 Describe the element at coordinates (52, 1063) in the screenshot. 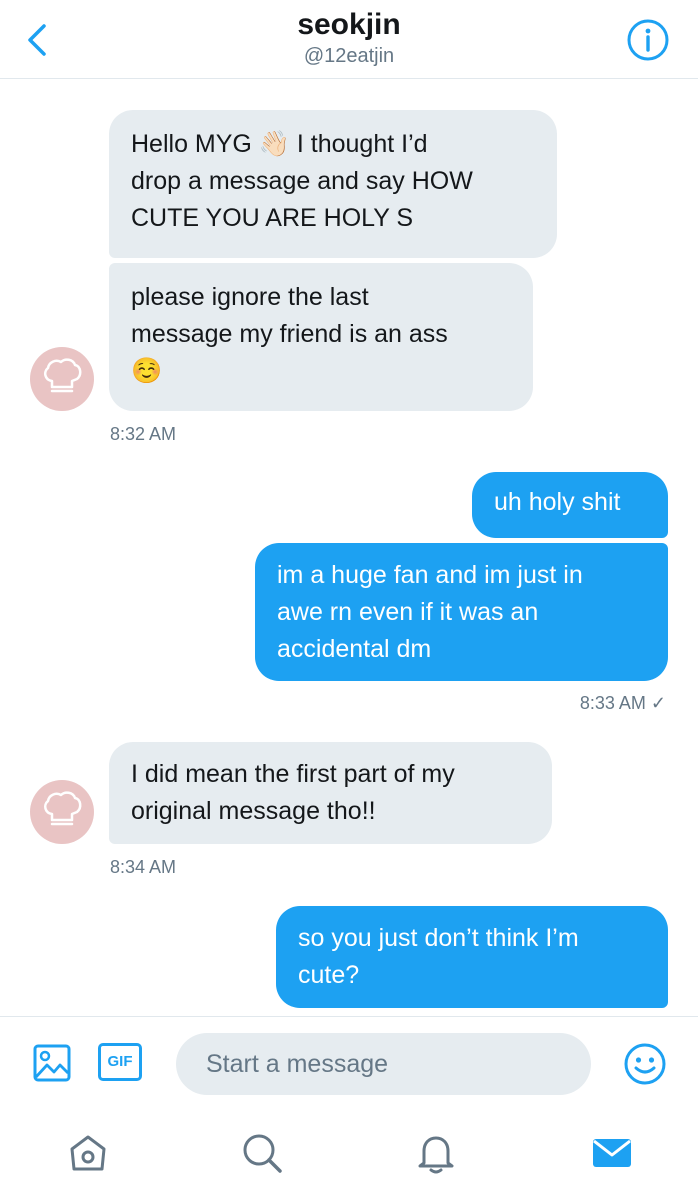

I see `image-icon` at that location.